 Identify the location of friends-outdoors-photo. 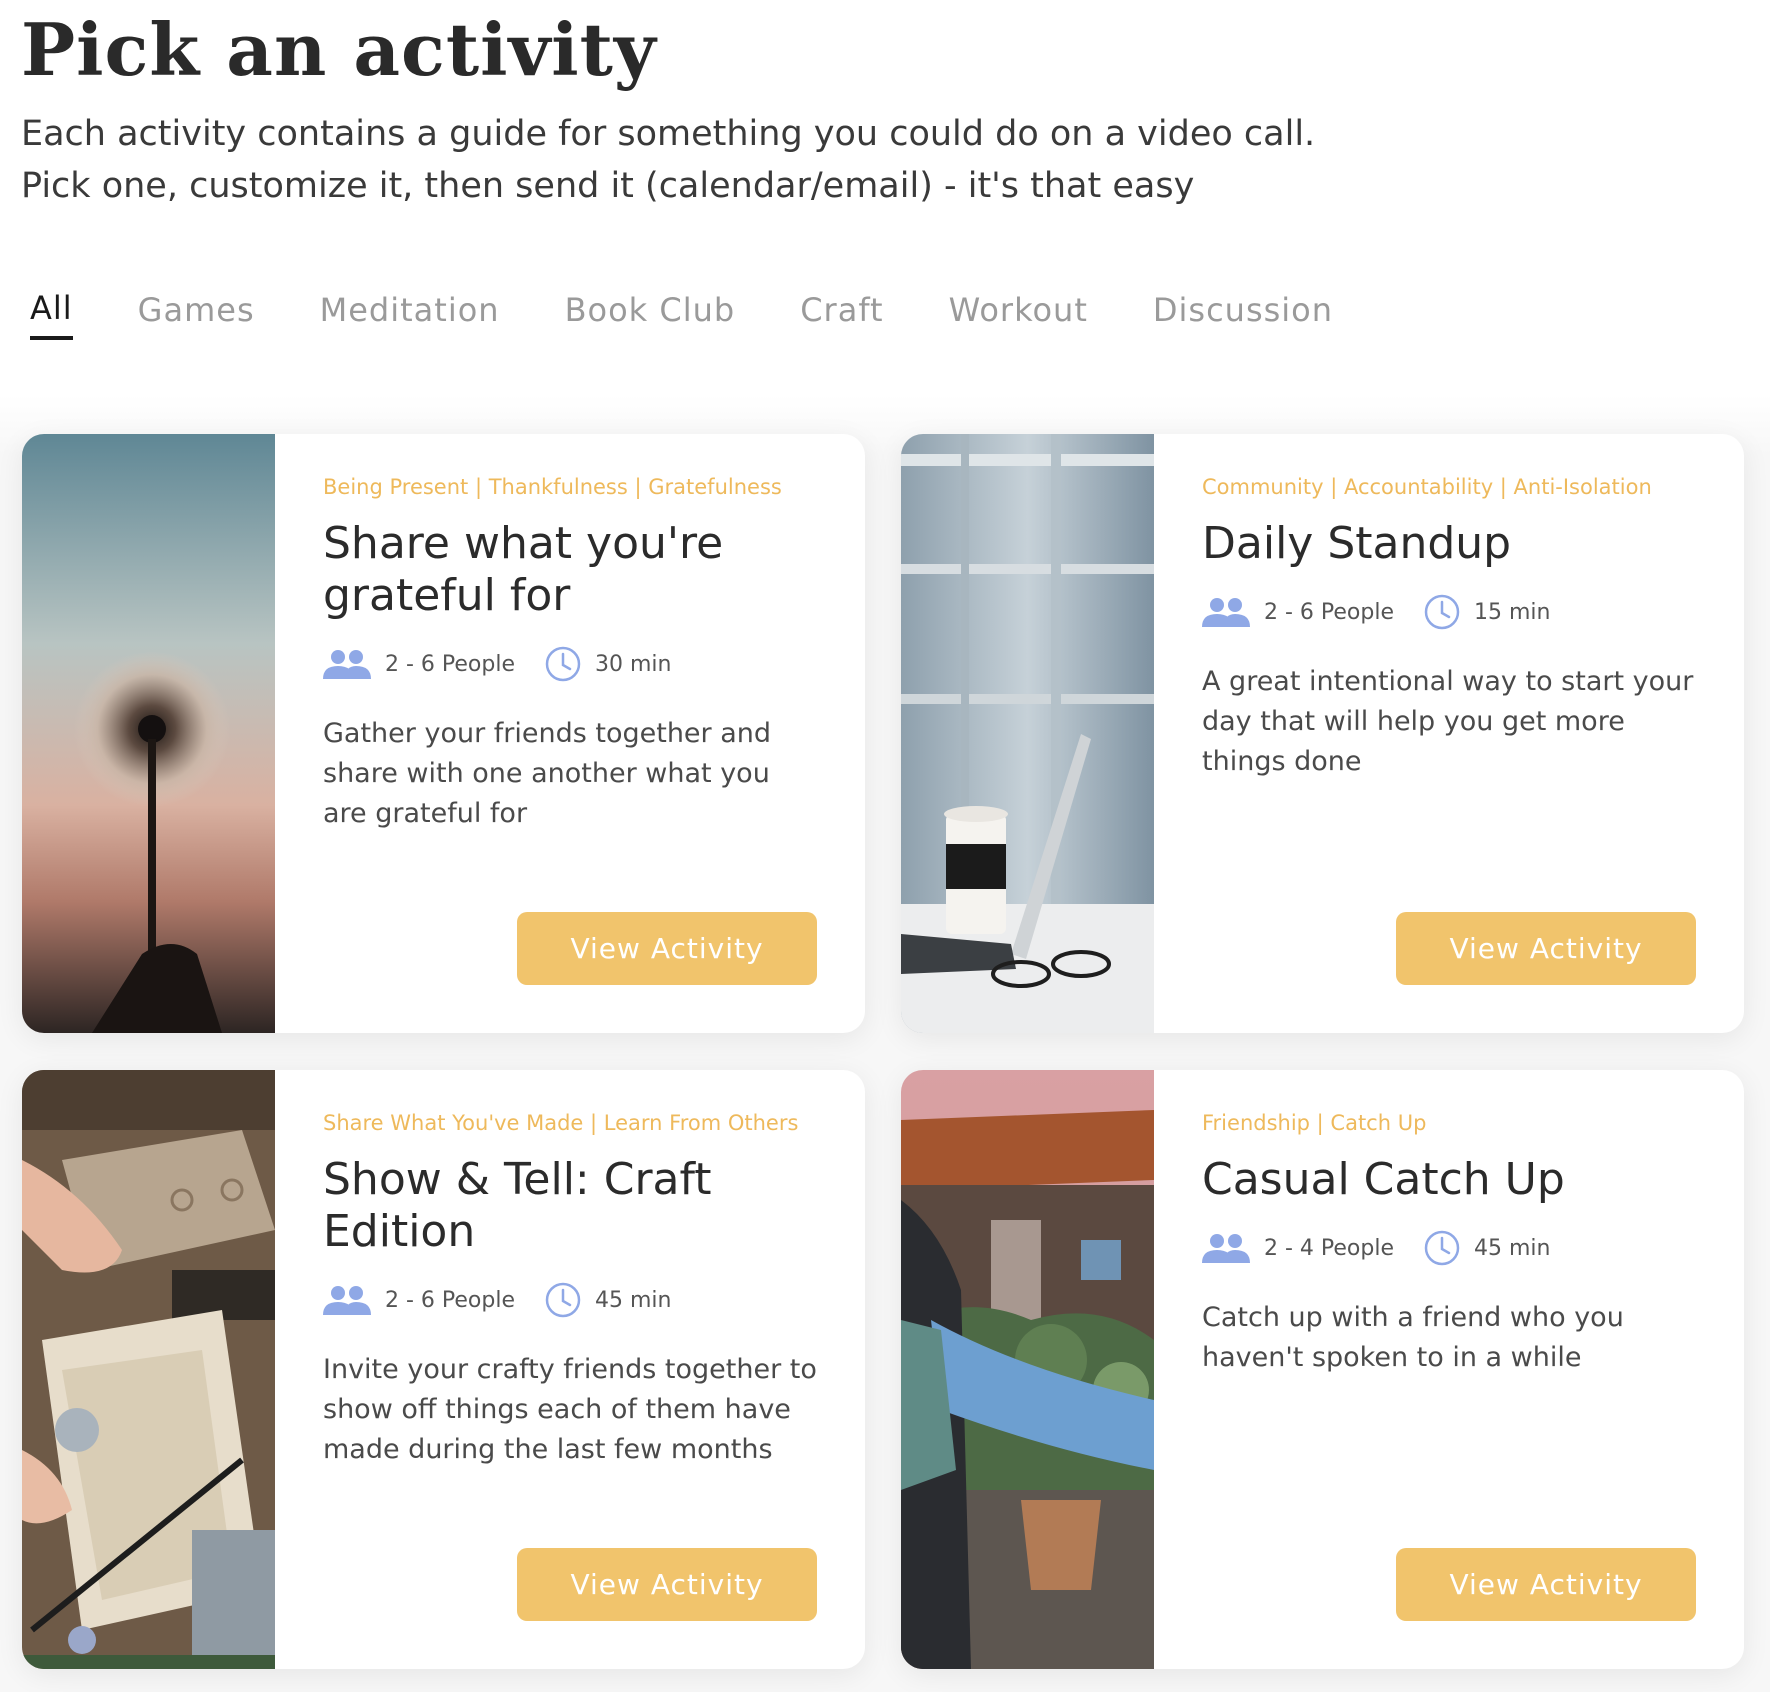
(1027, 1369).